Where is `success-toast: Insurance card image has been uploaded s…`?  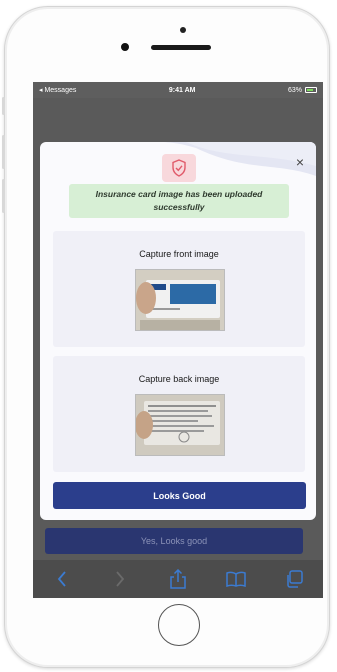 success-toast: Insurance card image has been uploaded s… is located at coordinates (179, 201).